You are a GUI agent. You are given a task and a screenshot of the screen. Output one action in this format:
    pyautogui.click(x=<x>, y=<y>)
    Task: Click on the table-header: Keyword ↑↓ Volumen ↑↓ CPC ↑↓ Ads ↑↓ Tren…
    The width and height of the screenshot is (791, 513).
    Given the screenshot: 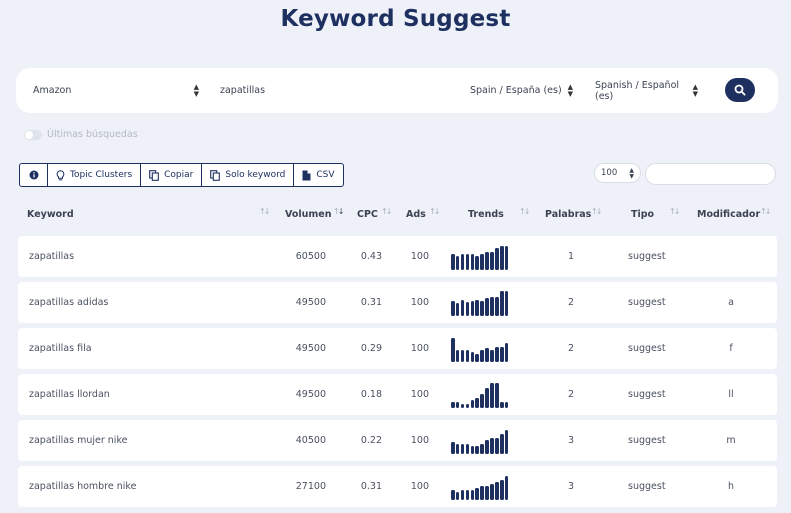 What is the action you would take?
    pyautogui.click(x=395, y=215)
    